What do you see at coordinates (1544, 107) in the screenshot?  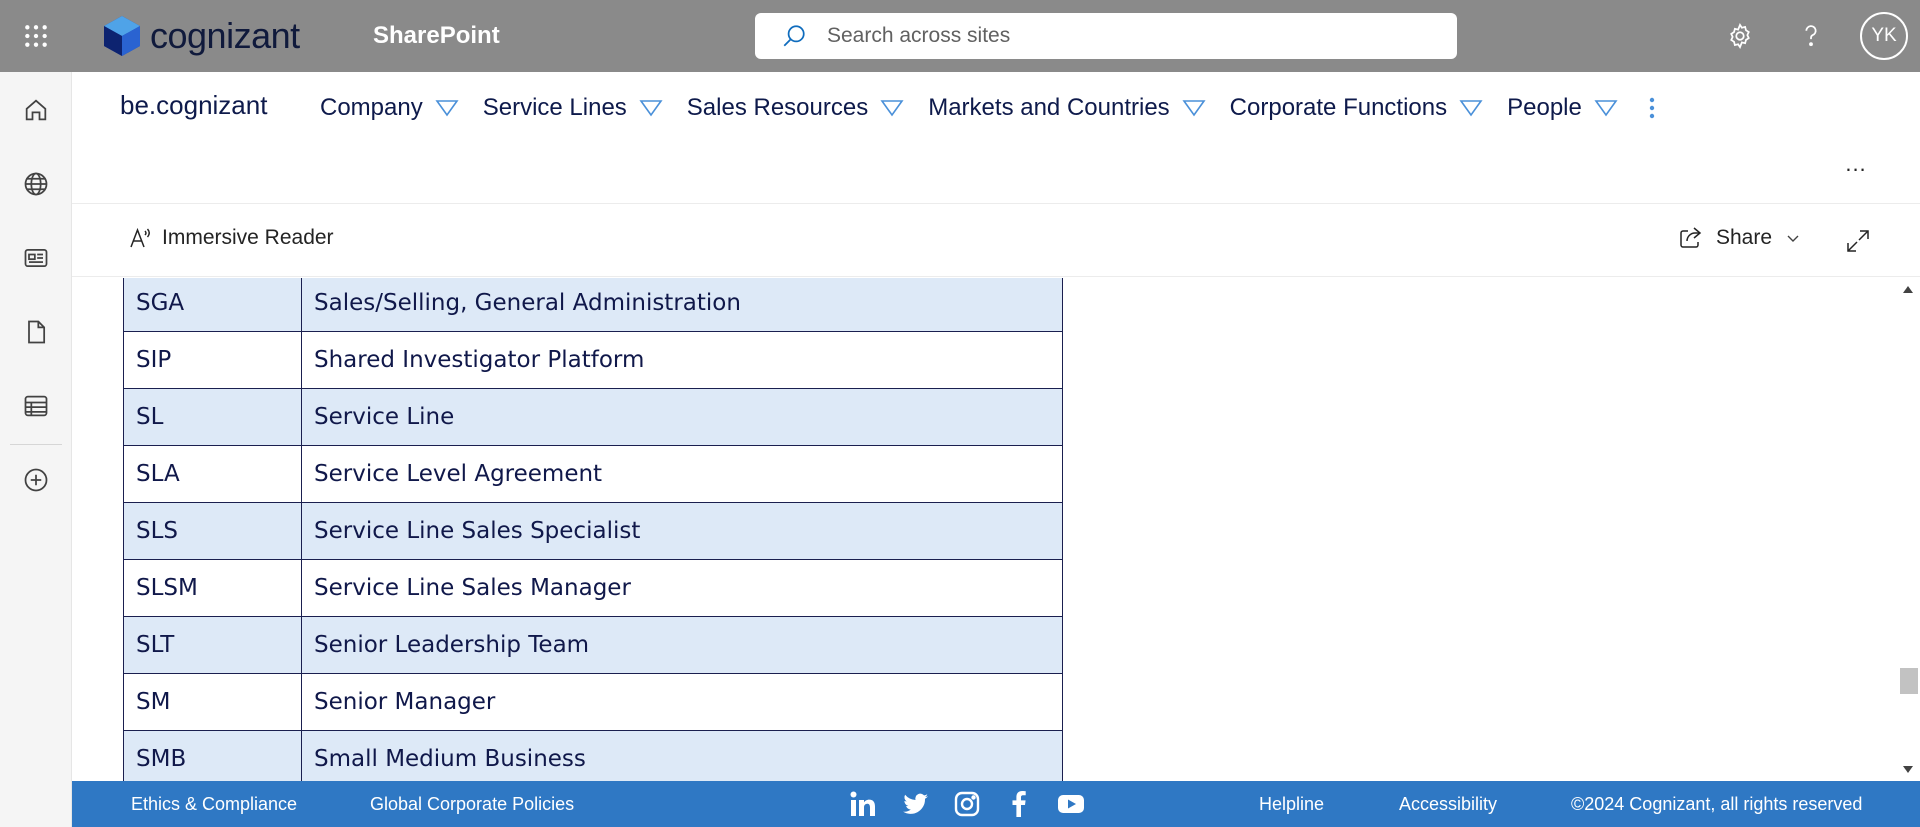 I see `nav-item-label: People` at bounding box center [1544, 107].